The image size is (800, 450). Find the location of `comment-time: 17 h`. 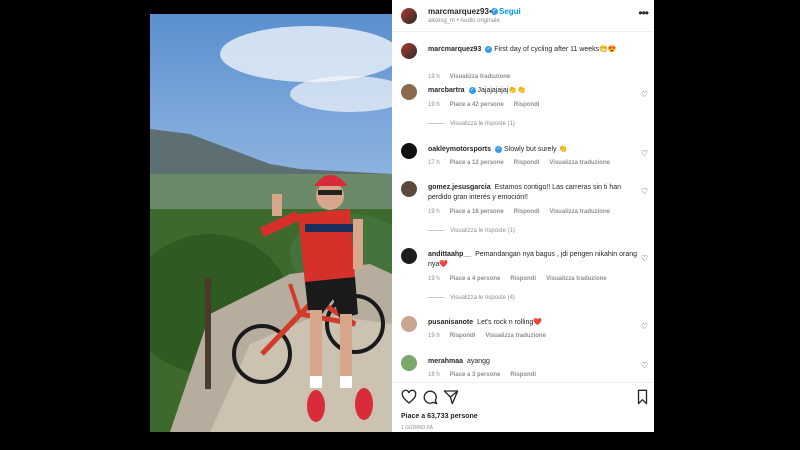

comment-time: 17 h is located at coordinates (434, 163).